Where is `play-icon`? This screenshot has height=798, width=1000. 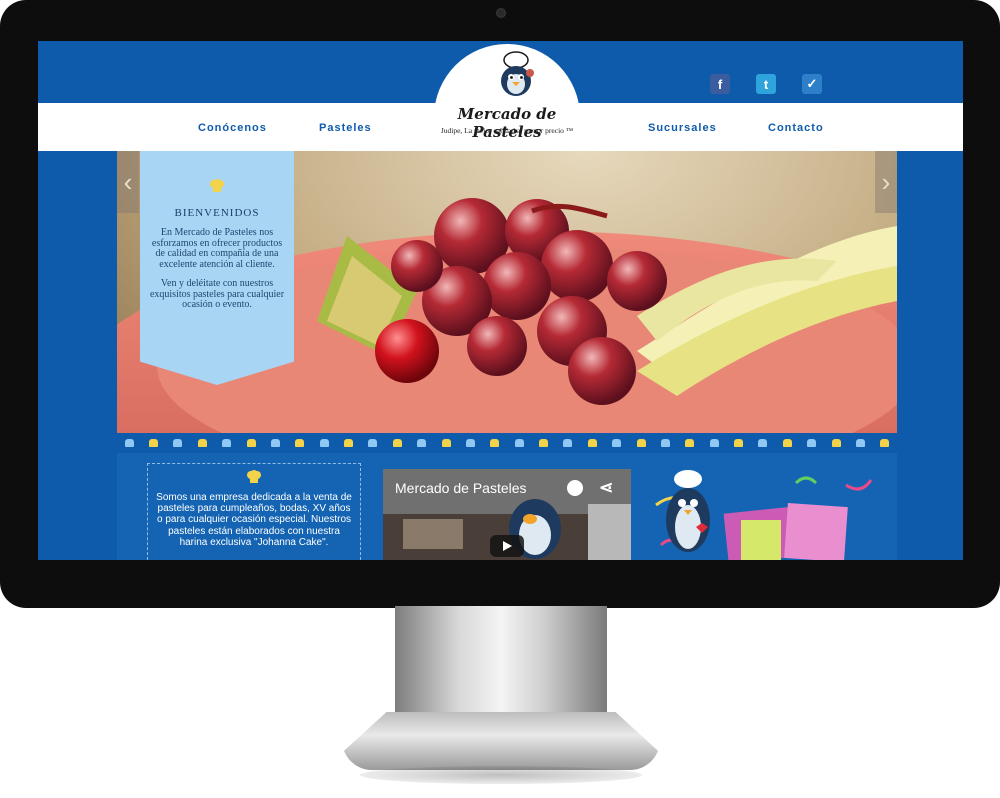
play-icon is located at coordinates (507, 546).